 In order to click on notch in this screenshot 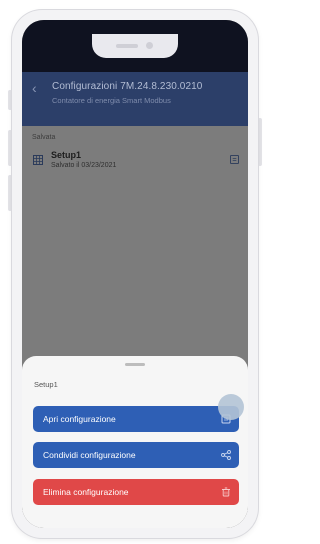, I will do `click(135, 46)`.